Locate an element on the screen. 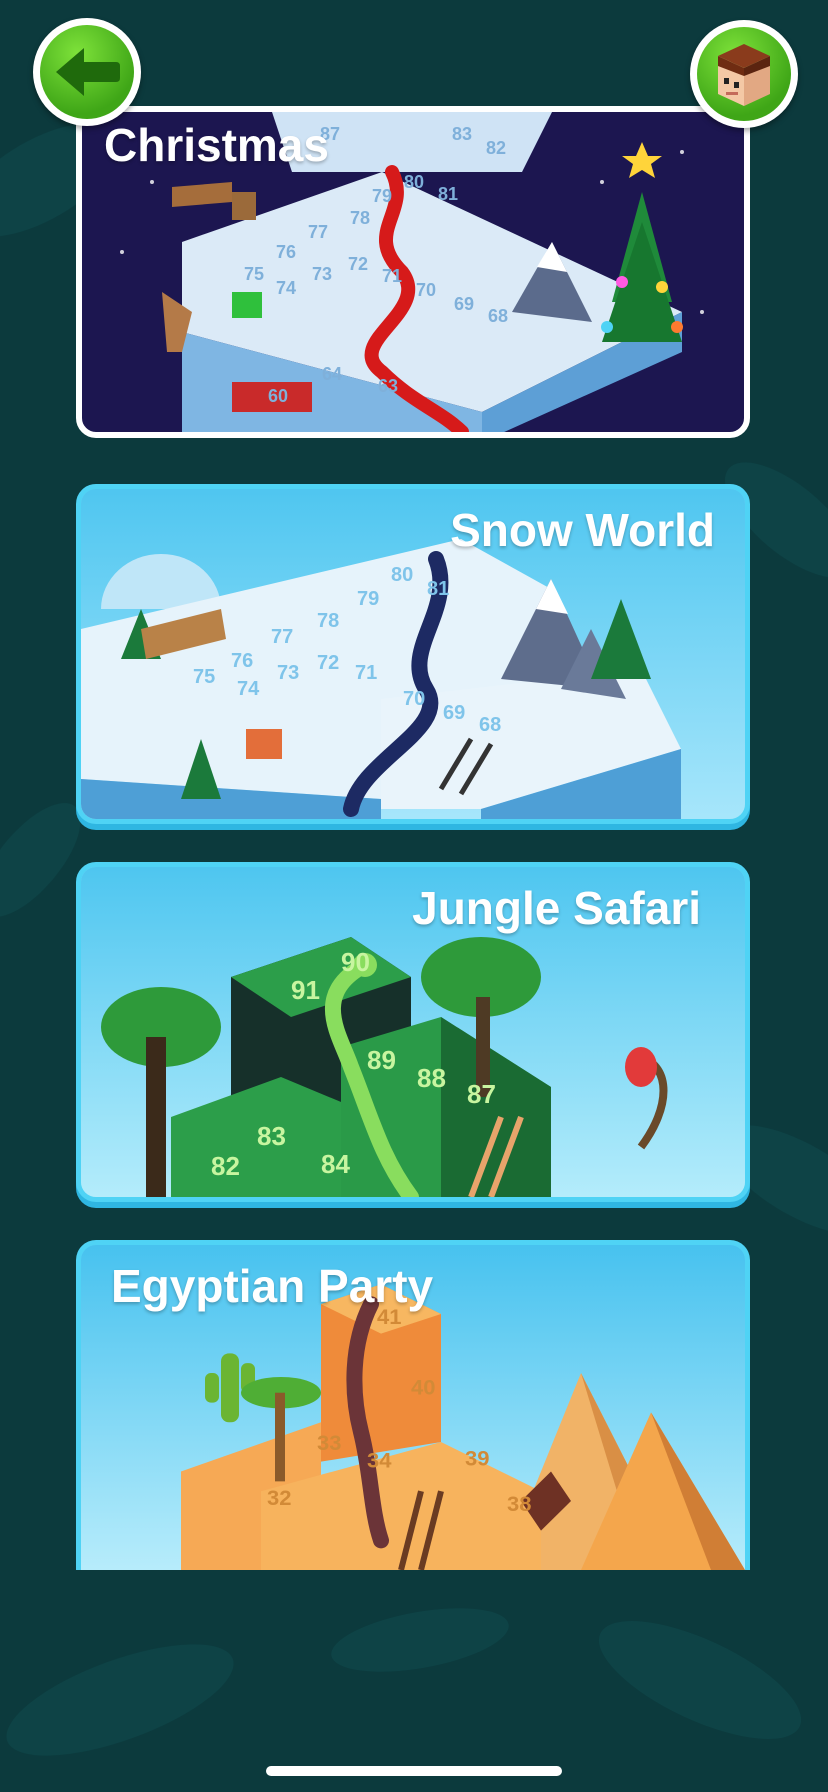 The image size is (828, 1792). board-tile-number: 32 is located at coordinates (279, 1497).